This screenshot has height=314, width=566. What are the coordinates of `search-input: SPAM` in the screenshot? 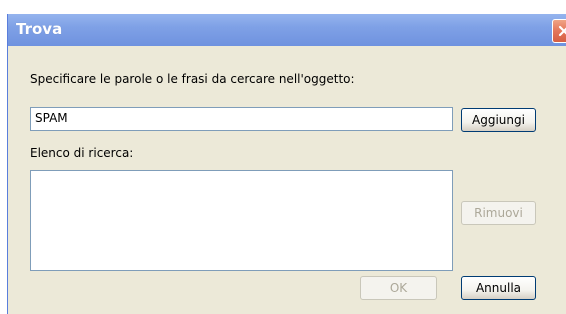 It's located at (241, 119).